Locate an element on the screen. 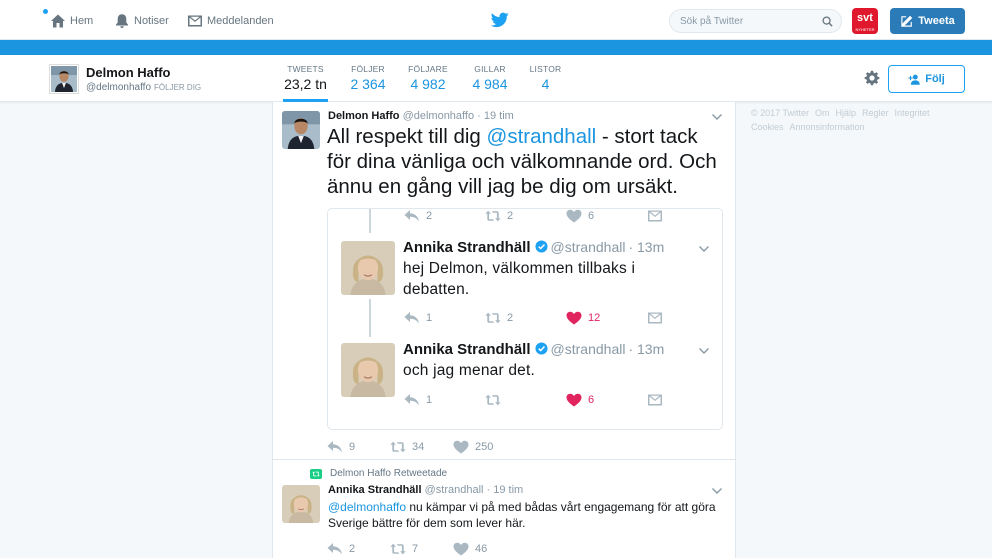  gear-icon is located at coordinates (872, 78).